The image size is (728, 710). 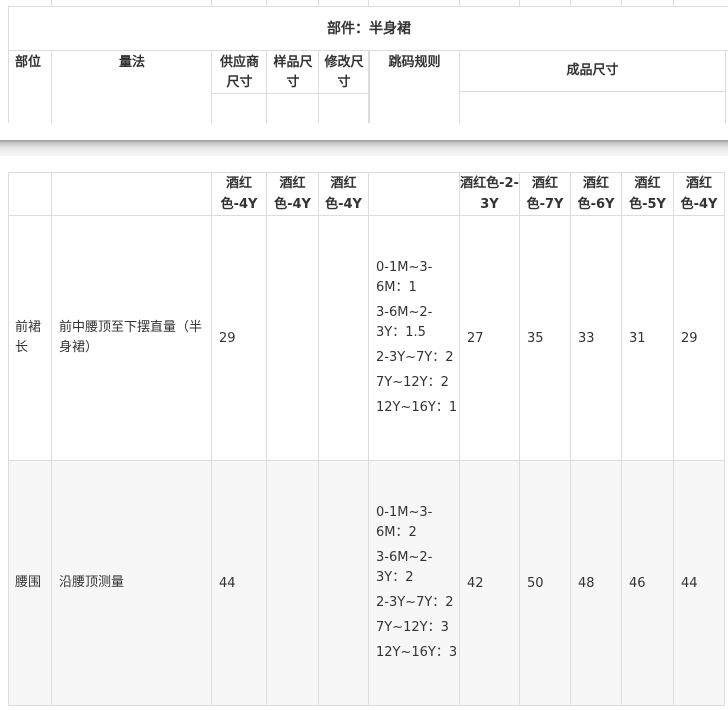 What do you see at coordinates (404, 567) in the screenshot?
I see `grading-rule: 3-6M~2-3Y：2` at bounding box center [404, 567].